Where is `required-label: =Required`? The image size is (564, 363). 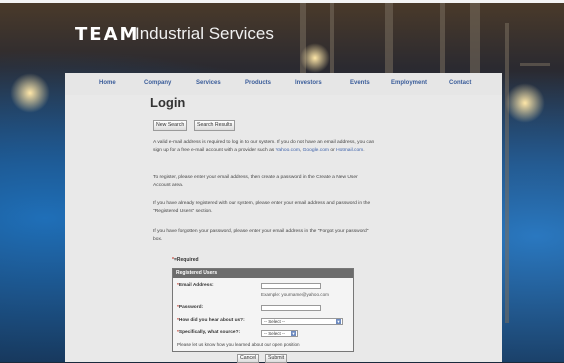
required-label: =Required is located at coordinates (186, 260).